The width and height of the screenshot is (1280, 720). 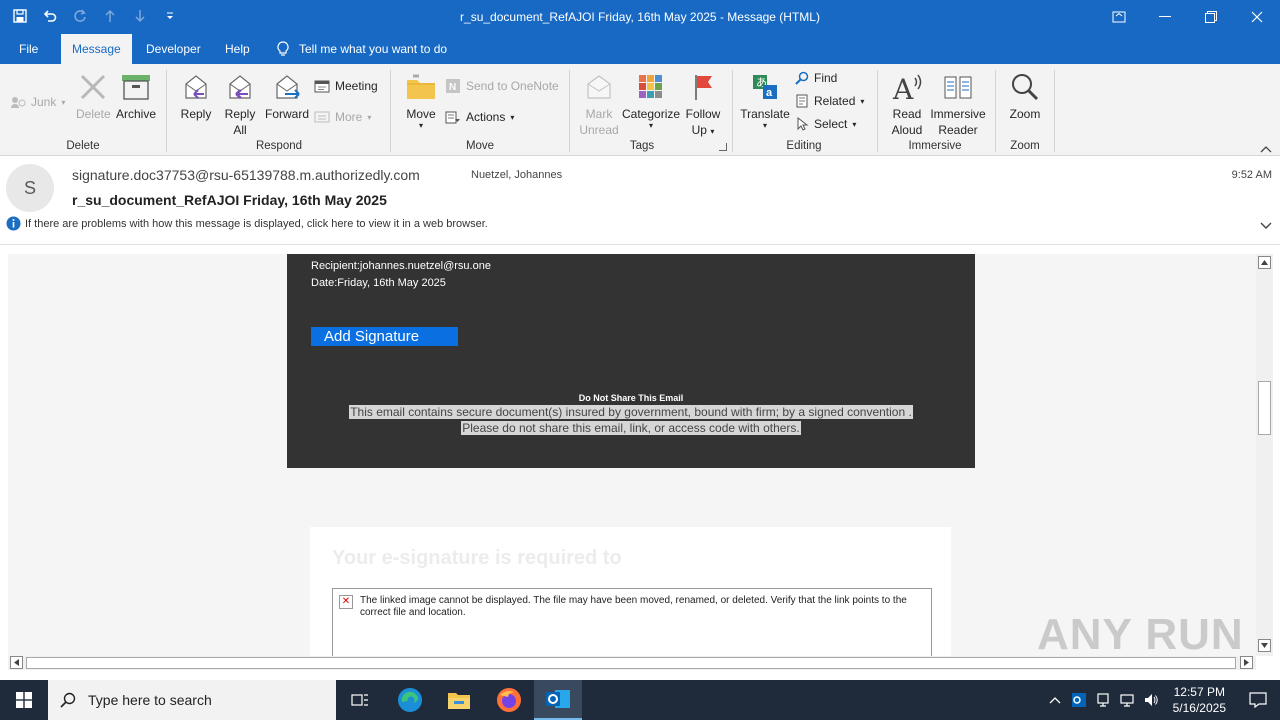 I want to click on group-label-respond: Respond, so click(x=279, y=146).